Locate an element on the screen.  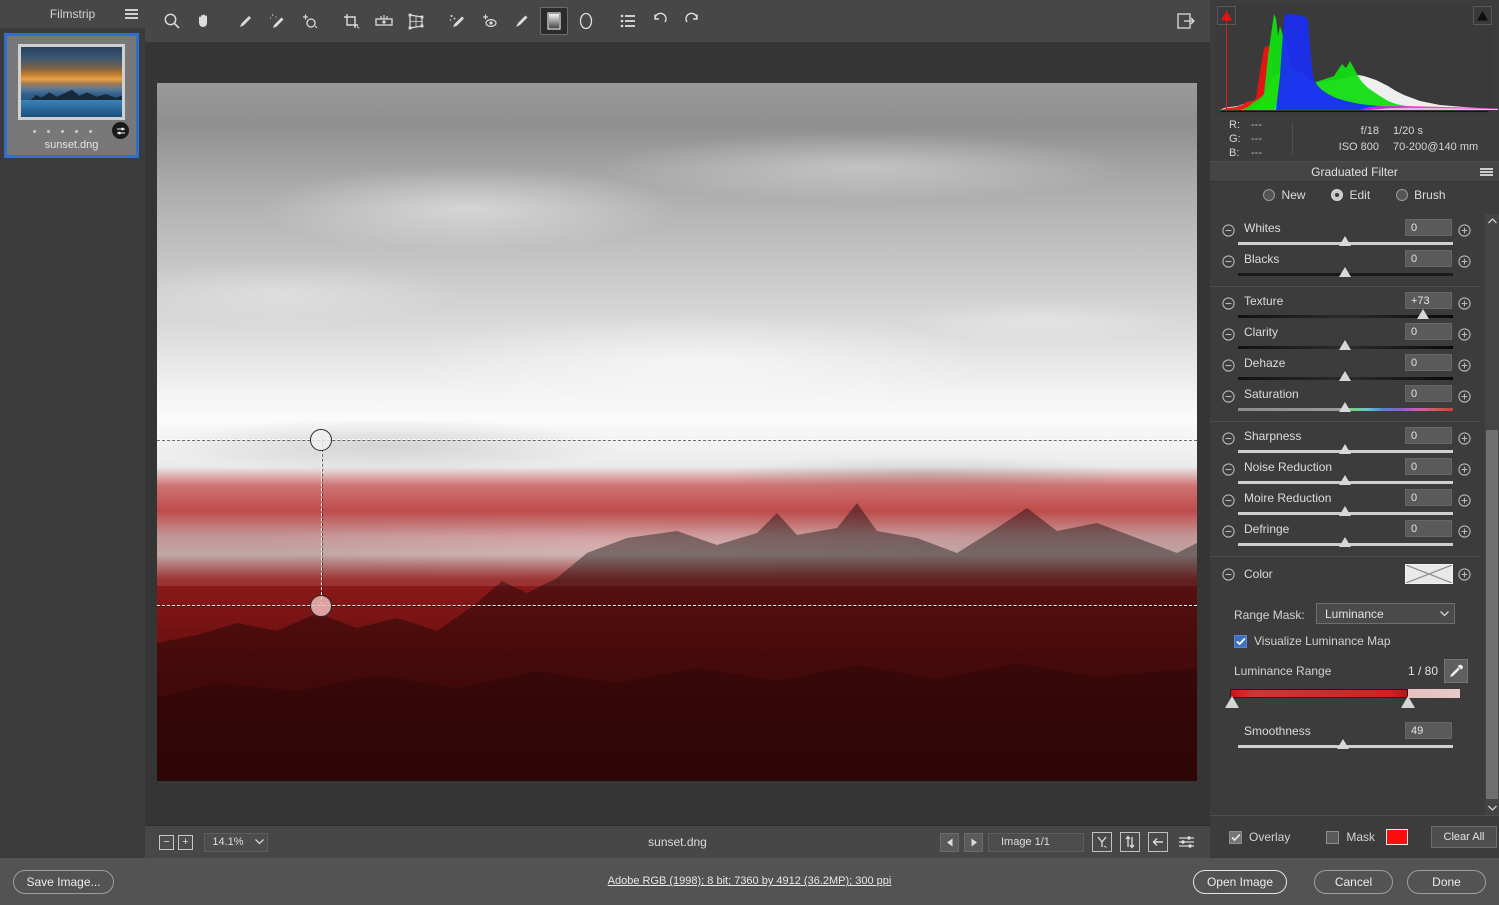
sliders-icon is located at coordinates (1186, 842).